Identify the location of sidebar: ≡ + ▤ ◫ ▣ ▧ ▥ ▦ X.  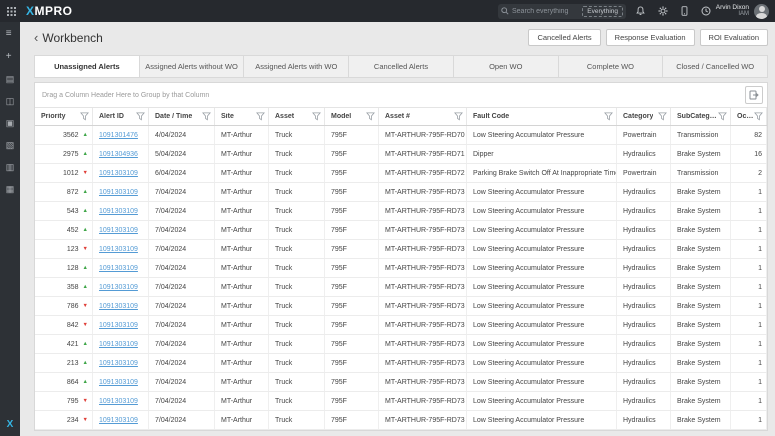
(10, 229).